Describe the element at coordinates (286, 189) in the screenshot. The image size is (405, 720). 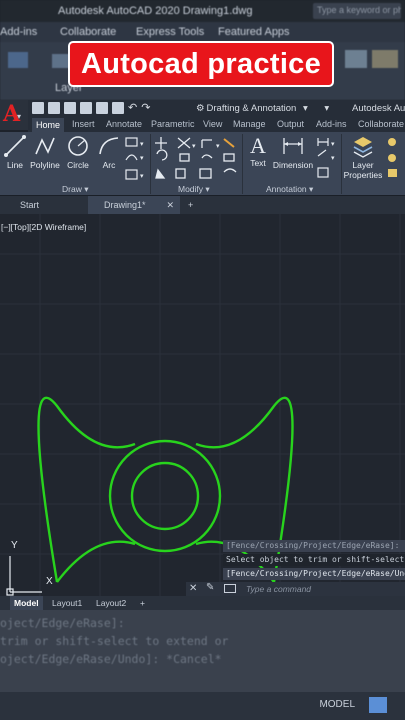
I see `annotation-panel-text: Annotation` at that location.